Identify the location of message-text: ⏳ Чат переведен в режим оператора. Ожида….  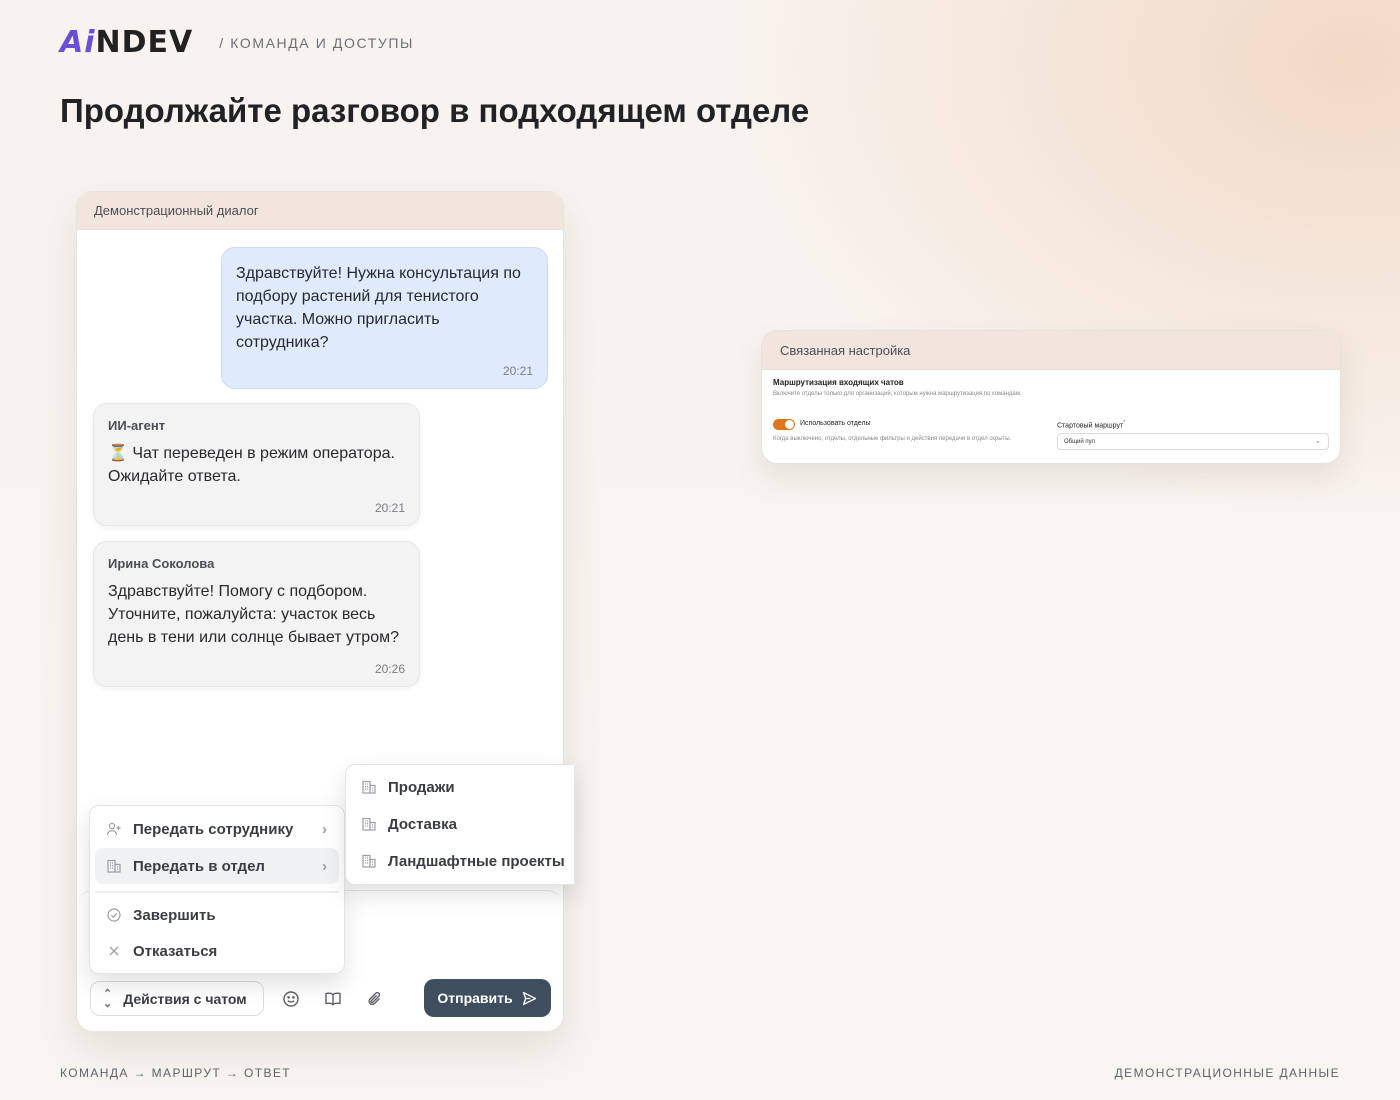
(251, 465).